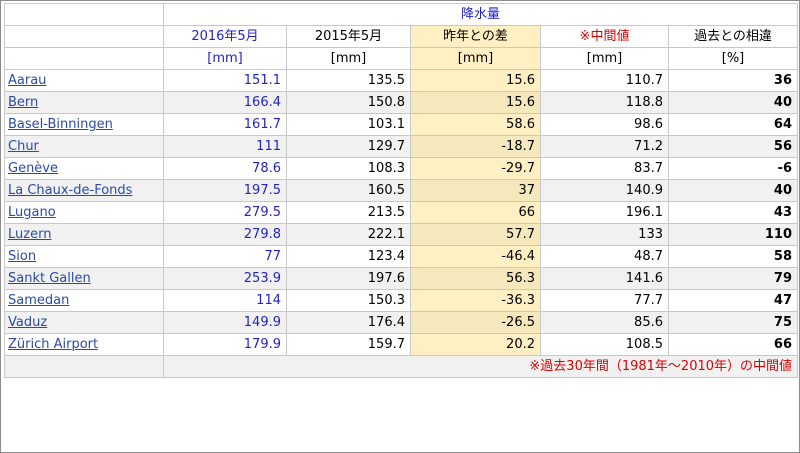 The image size is (800, 453). I want to click on station-cell: Bern, so click(84, 102).